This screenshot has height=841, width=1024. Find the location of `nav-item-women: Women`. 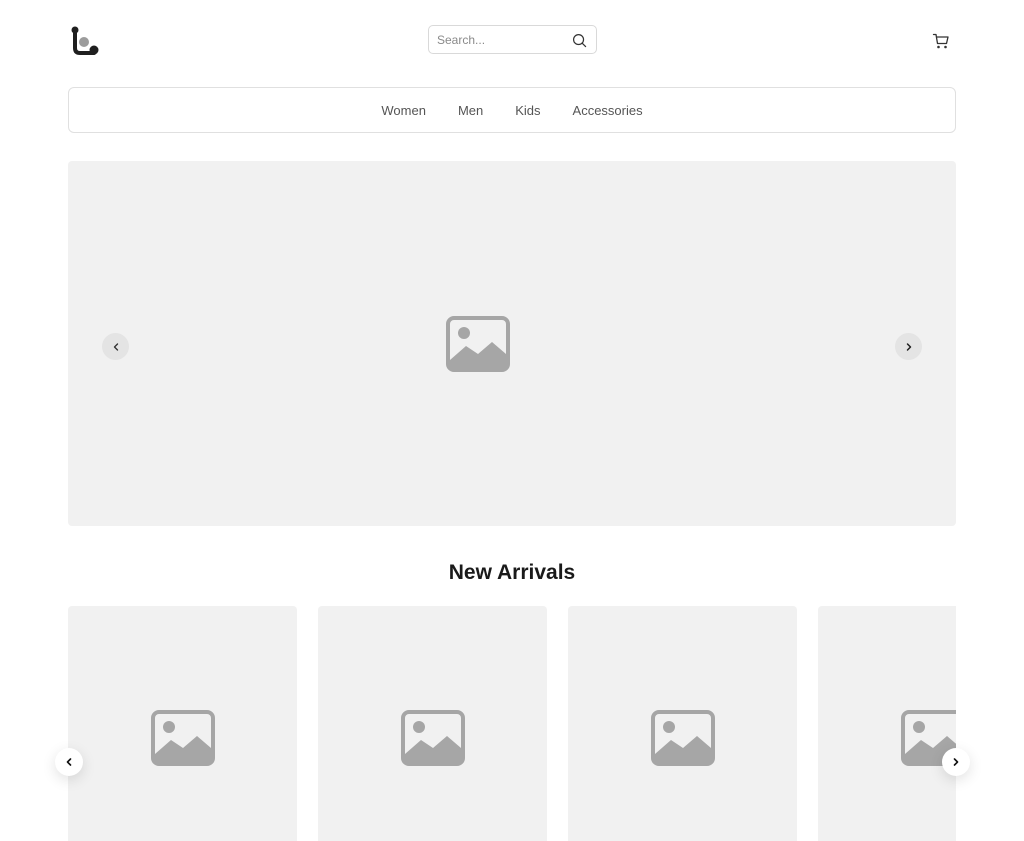

nav-item-women: Women is located at coordinates (403, 110).